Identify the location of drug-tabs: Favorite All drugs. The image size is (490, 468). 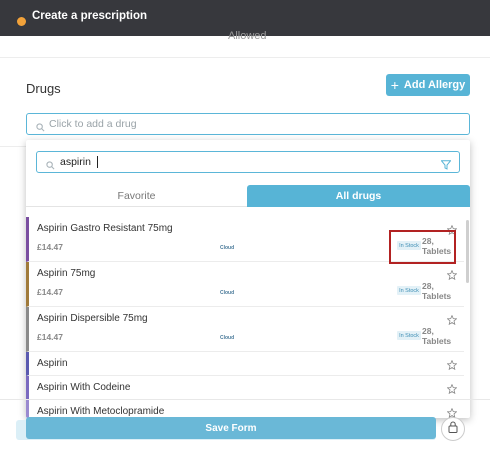
(248, 196).